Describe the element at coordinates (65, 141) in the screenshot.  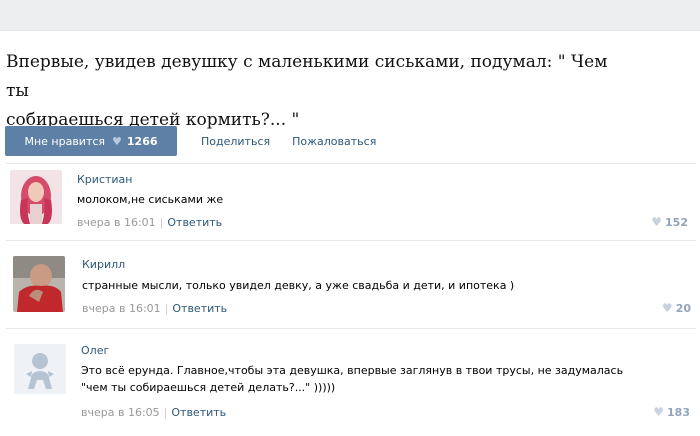
I see `like-label: Мне нравится` at that location.